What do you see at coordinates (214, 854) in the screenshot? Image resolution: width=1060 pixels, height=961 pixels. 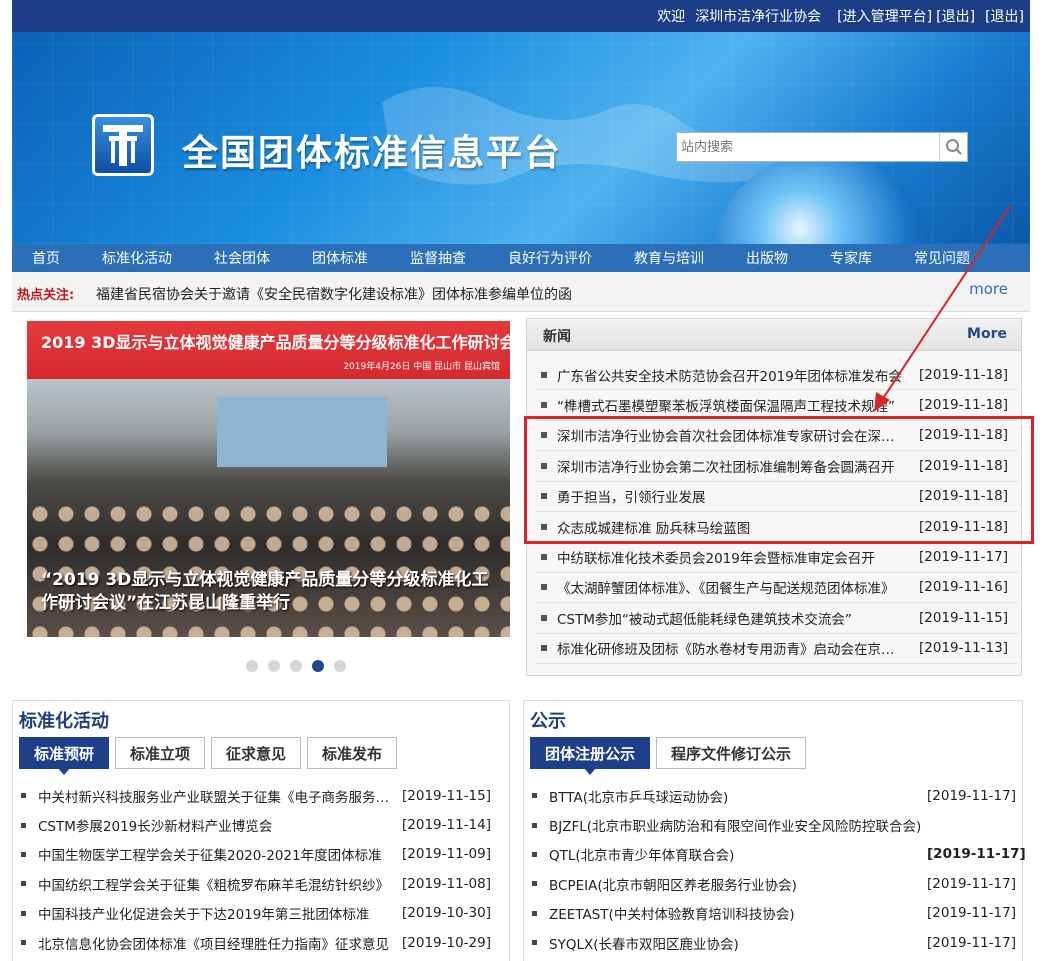 I see `list-item-title: 中国生物医学工程学会关于征集2020-2021年度团体标准` at bounding box center [214, 854].